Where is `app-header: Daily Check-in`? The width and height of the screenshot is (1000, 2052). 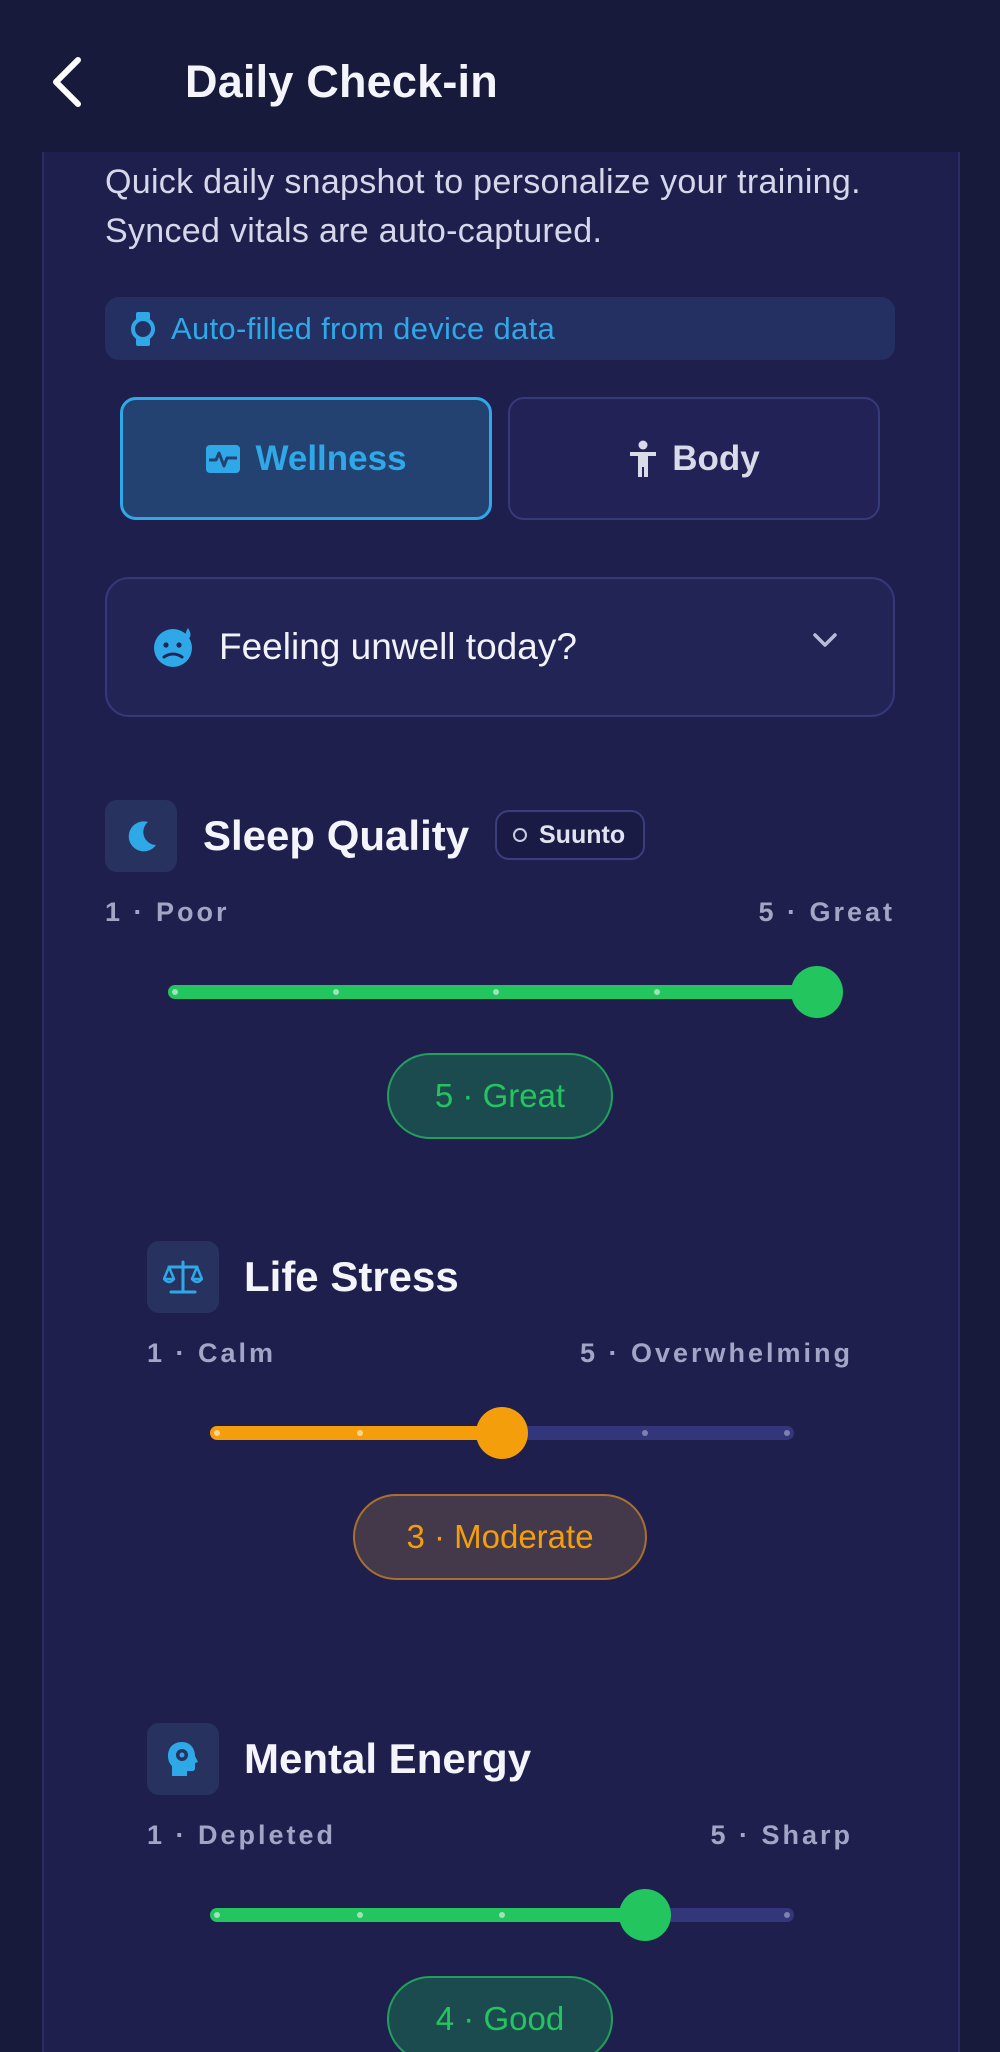
app-header: Daily Check-in is located at coordinates (500, 76).